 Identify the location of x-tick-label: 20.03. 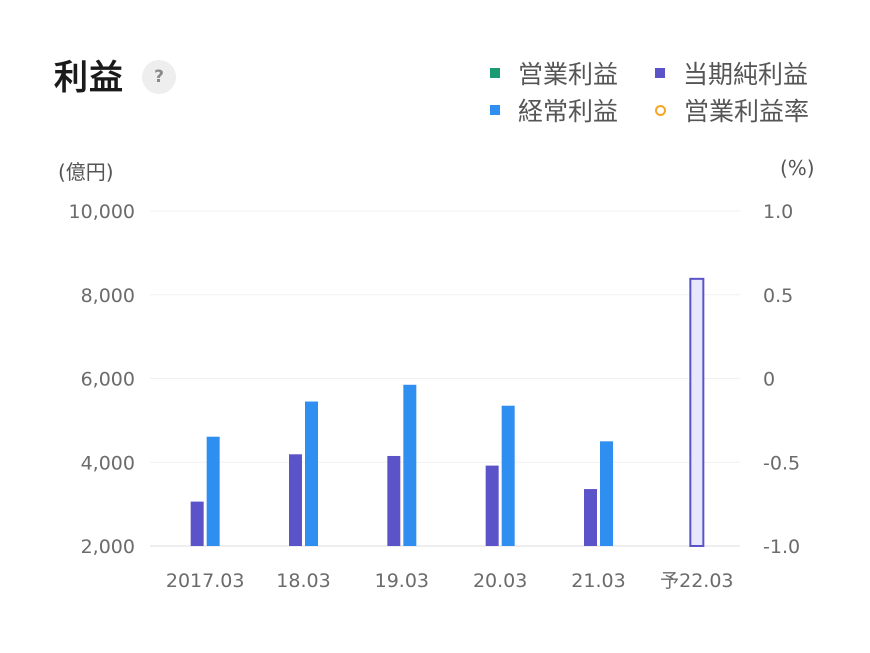
(500, 581).